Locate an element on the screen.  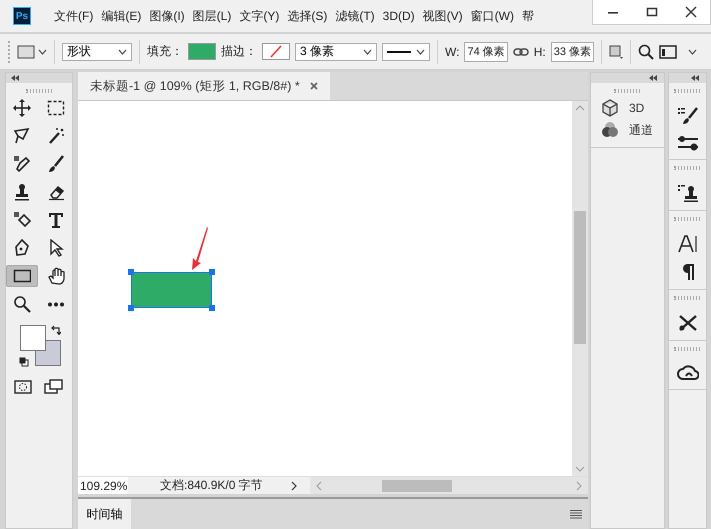
square-icon is located at coordinates (616, 51).